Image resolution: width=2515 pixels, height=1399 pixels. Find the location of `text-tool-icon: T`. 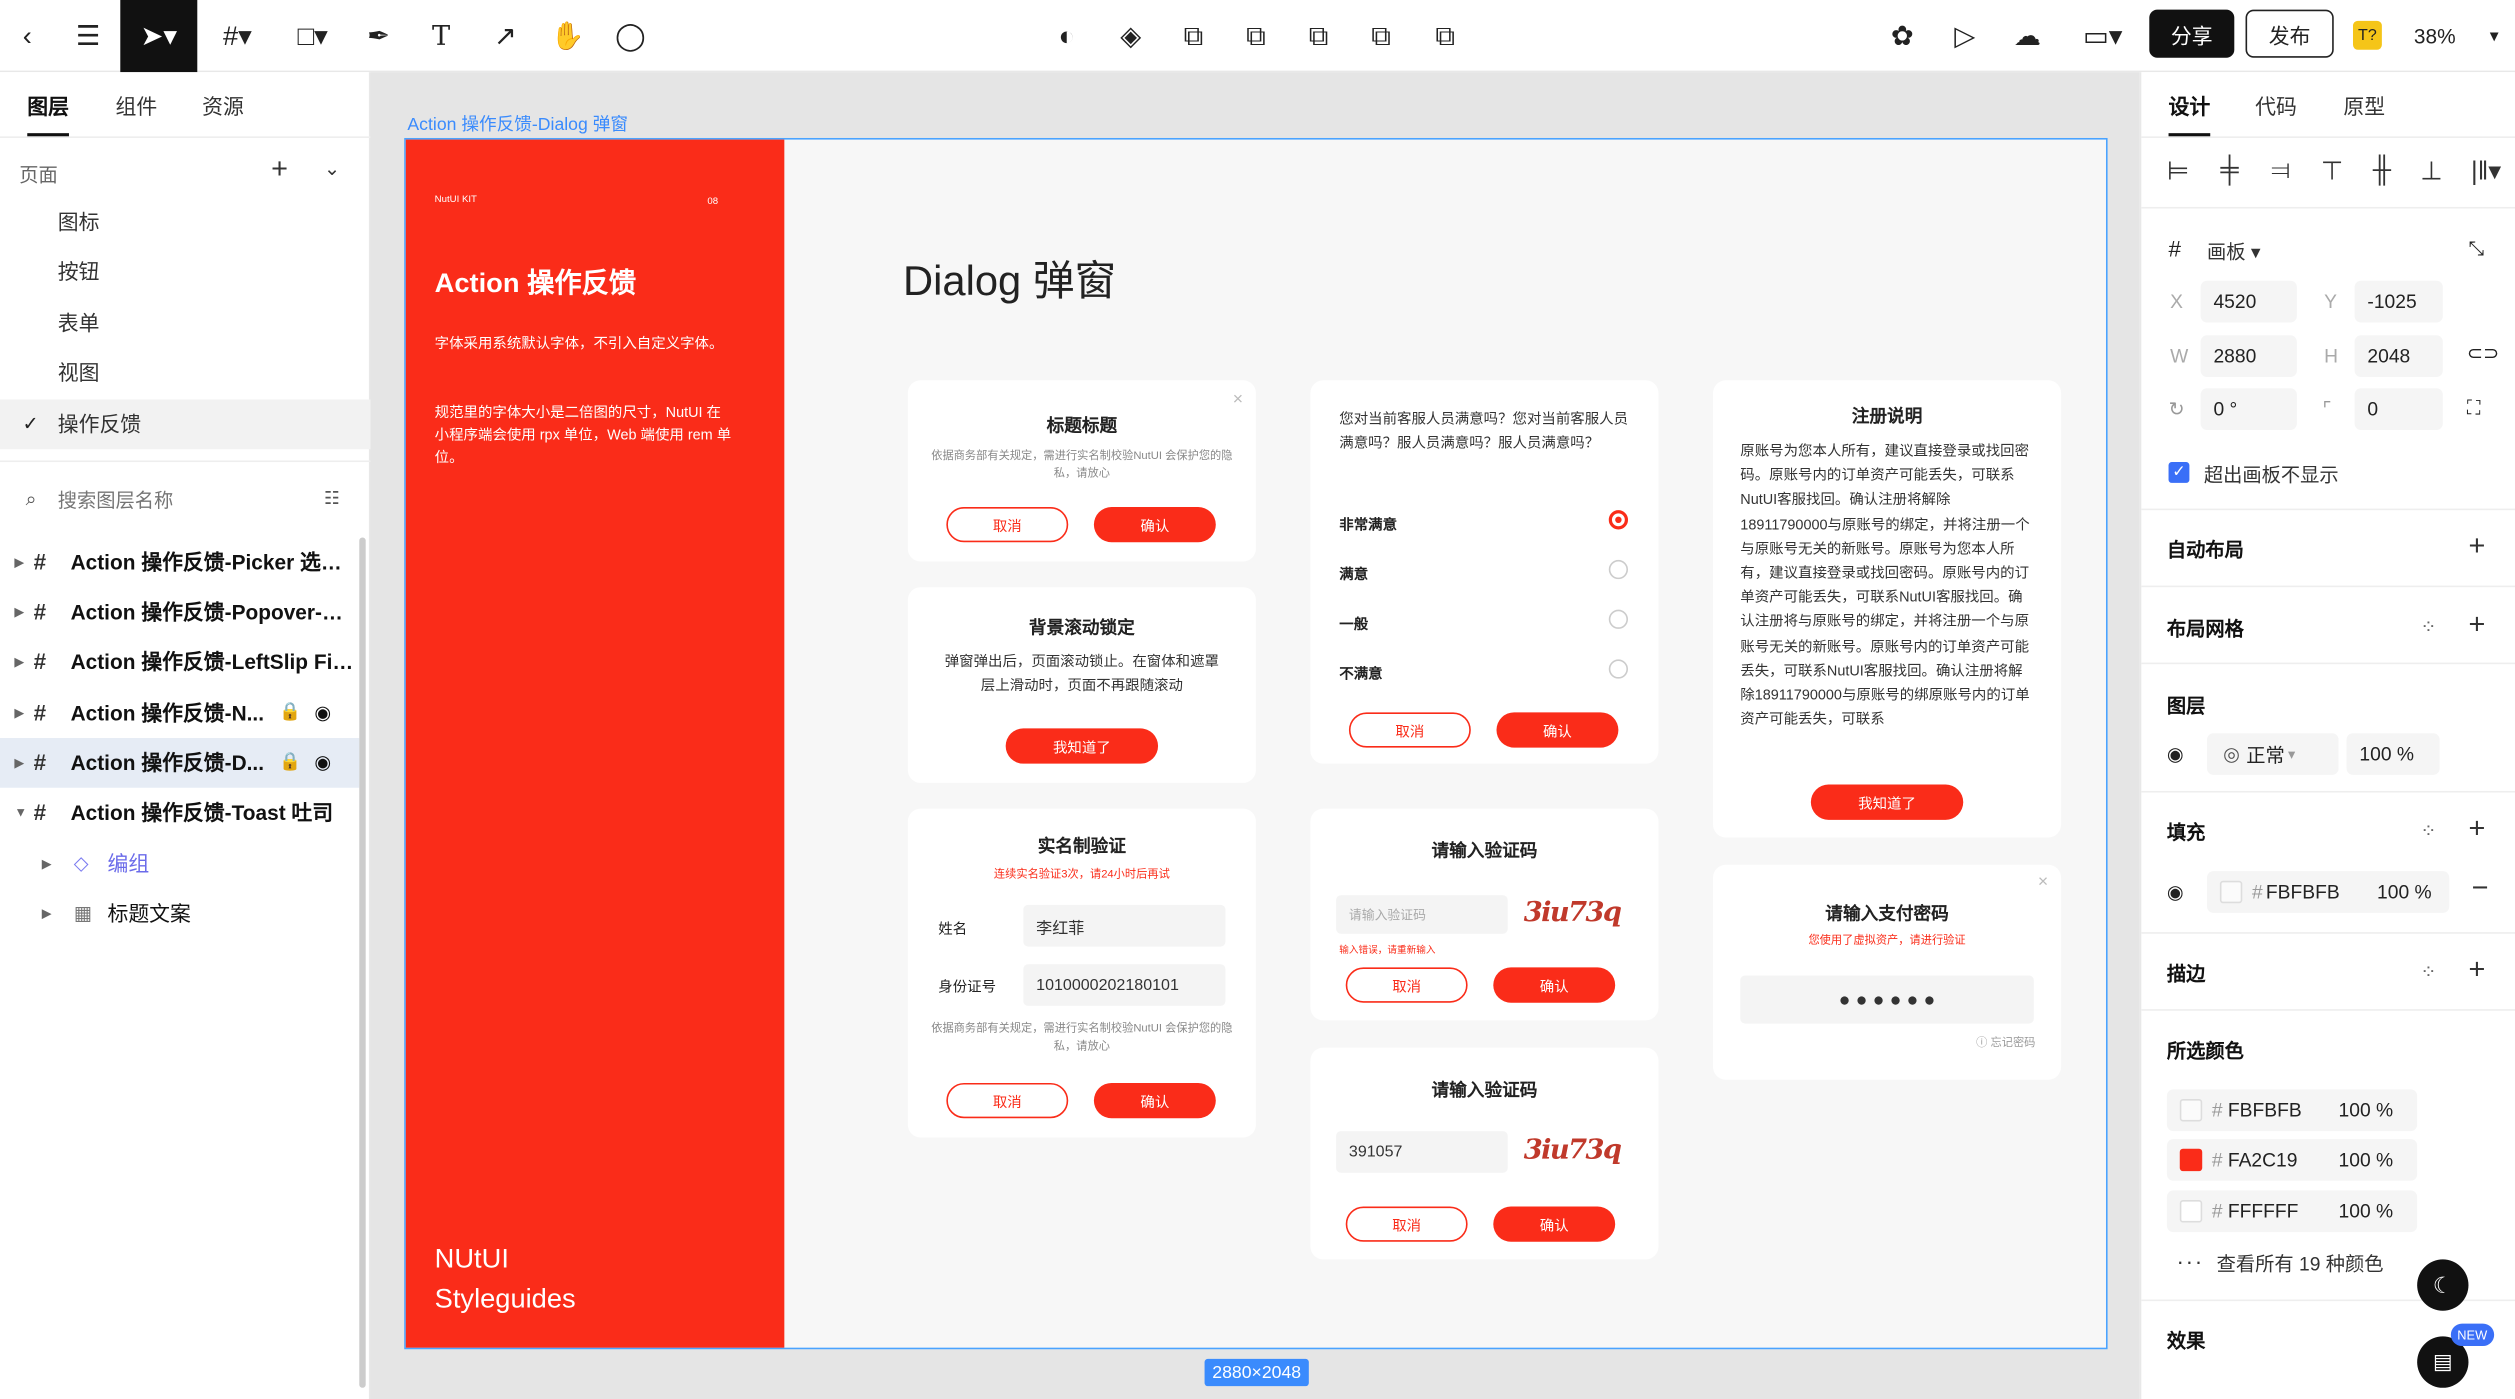

text-tool-icon: T is located at coordinates (440, 36).